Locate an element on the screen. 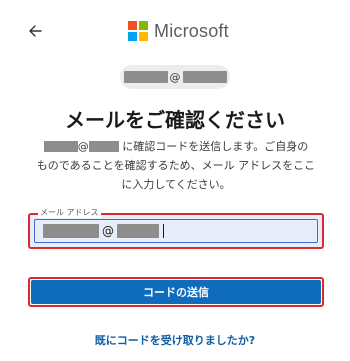  email-field: メール アドレス @ is located at coordinates (176, 228).